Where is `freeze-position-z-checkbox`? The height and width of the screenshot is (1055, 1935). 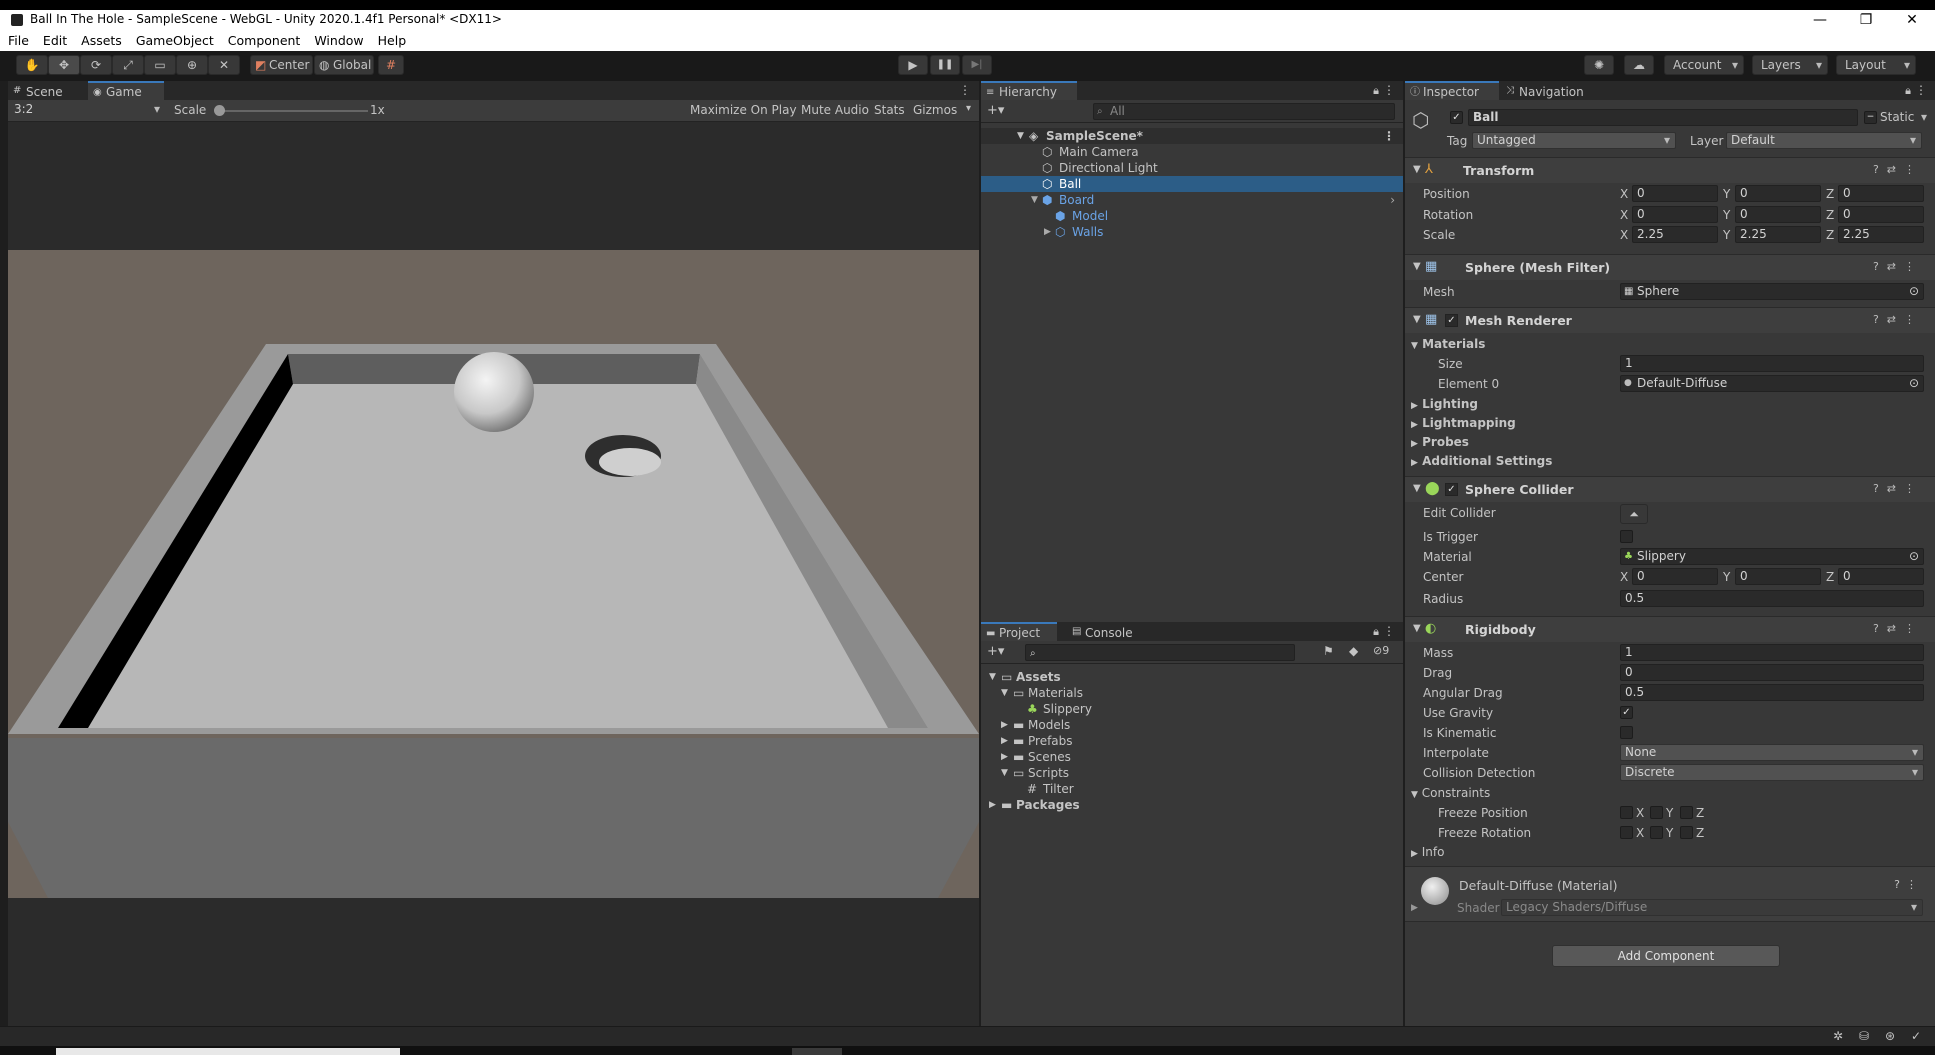 freeze-position-z-checkbox is located at coordinates (1686, 812).